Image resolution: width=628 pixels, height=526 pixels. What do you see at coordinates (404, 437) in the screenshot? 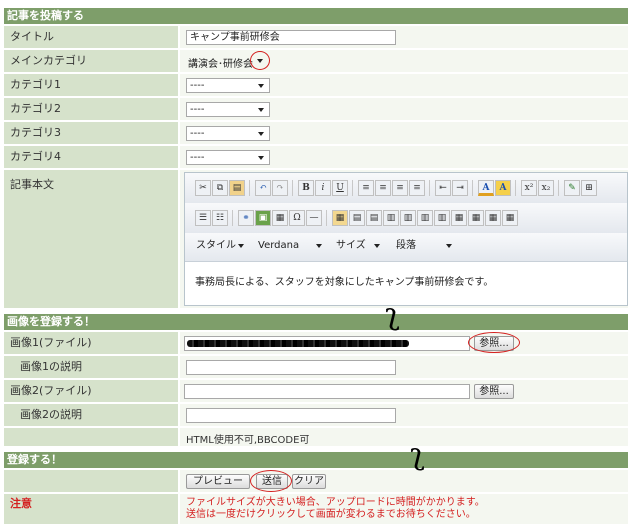
I see `note-cell: HTML使用不可,BBCODE可` at bounding box center [404, 437].